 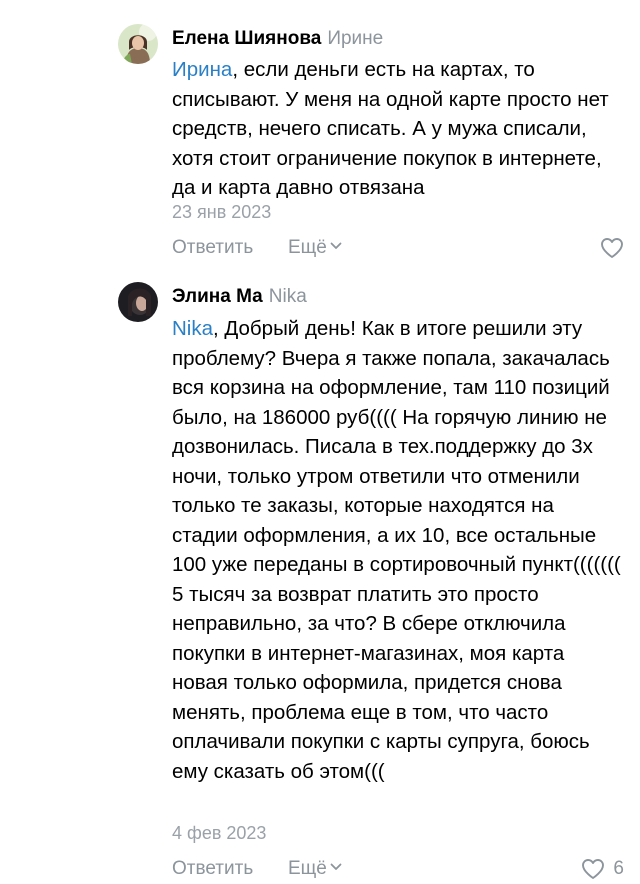 I want to click on like-button: 6, so click(x=602, y=869).